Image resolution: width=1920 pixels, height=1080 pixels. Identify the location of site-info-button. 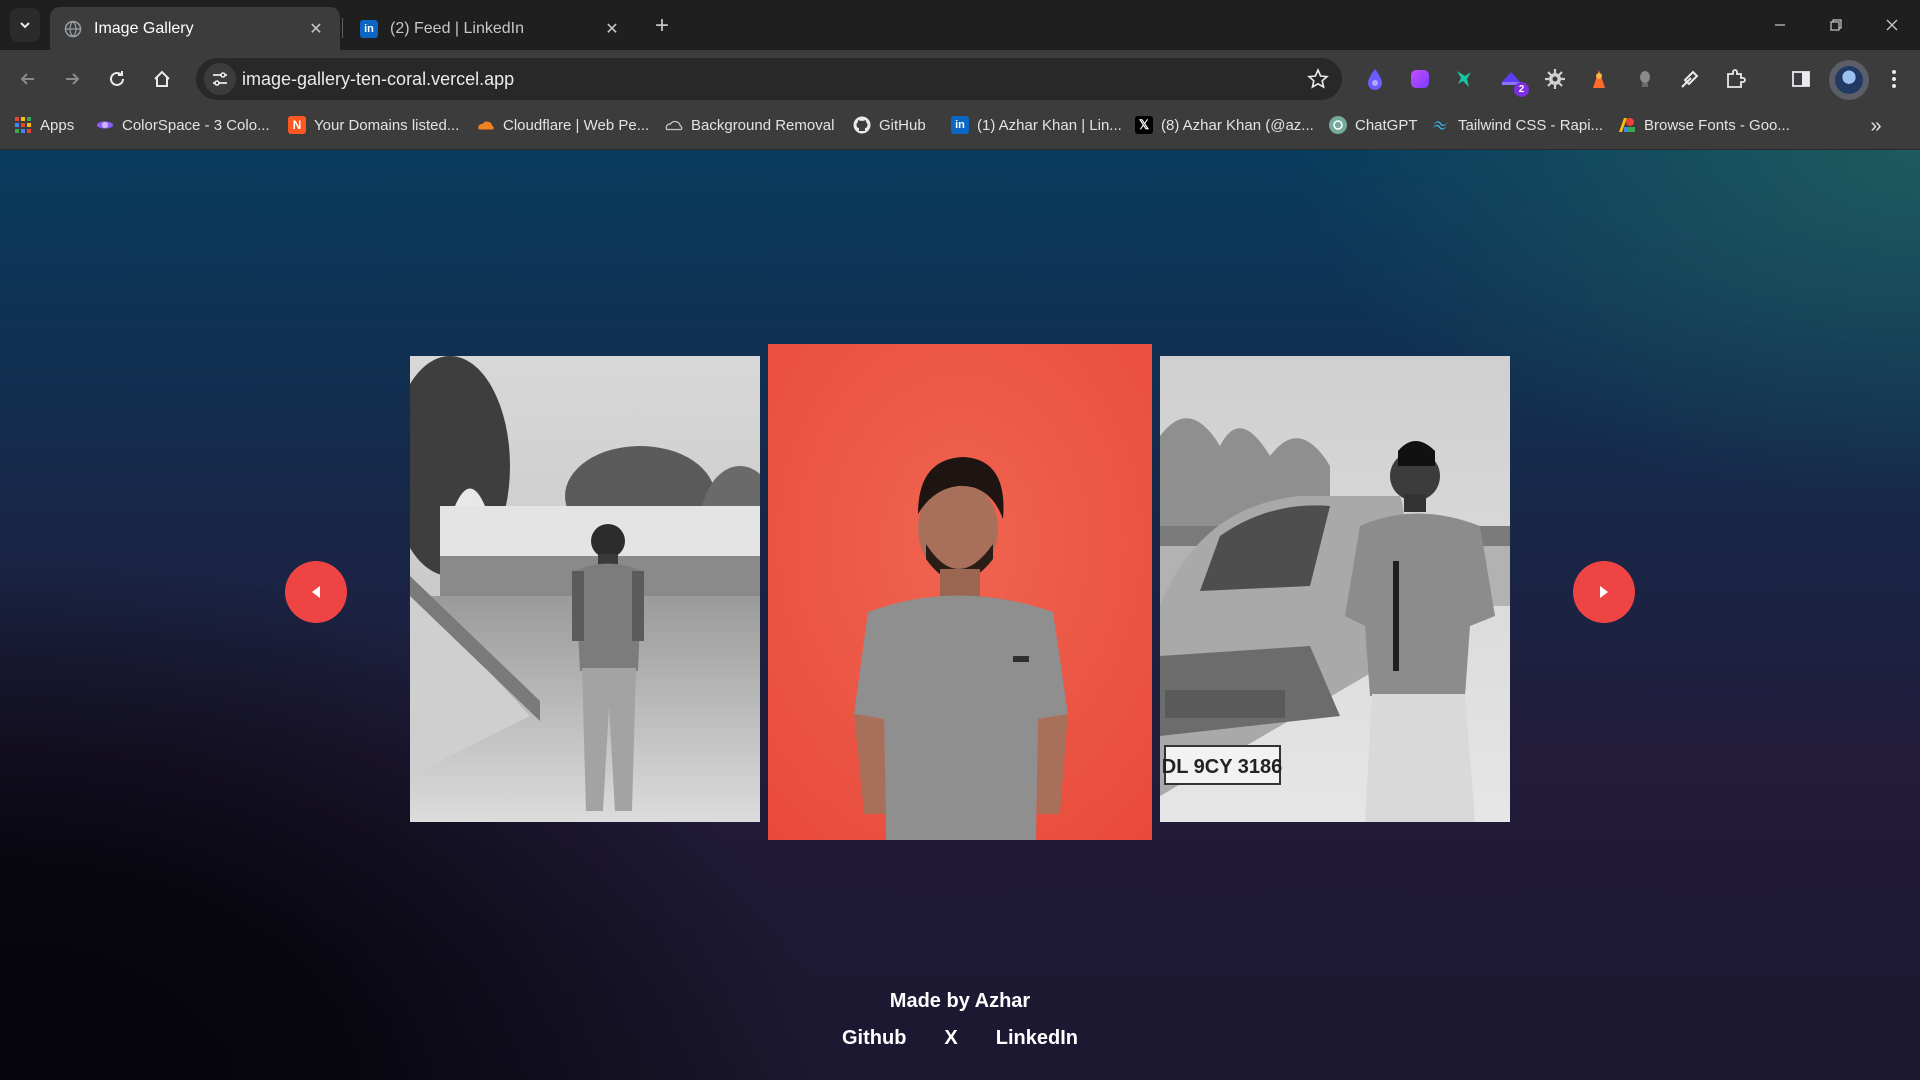
(220, 79).